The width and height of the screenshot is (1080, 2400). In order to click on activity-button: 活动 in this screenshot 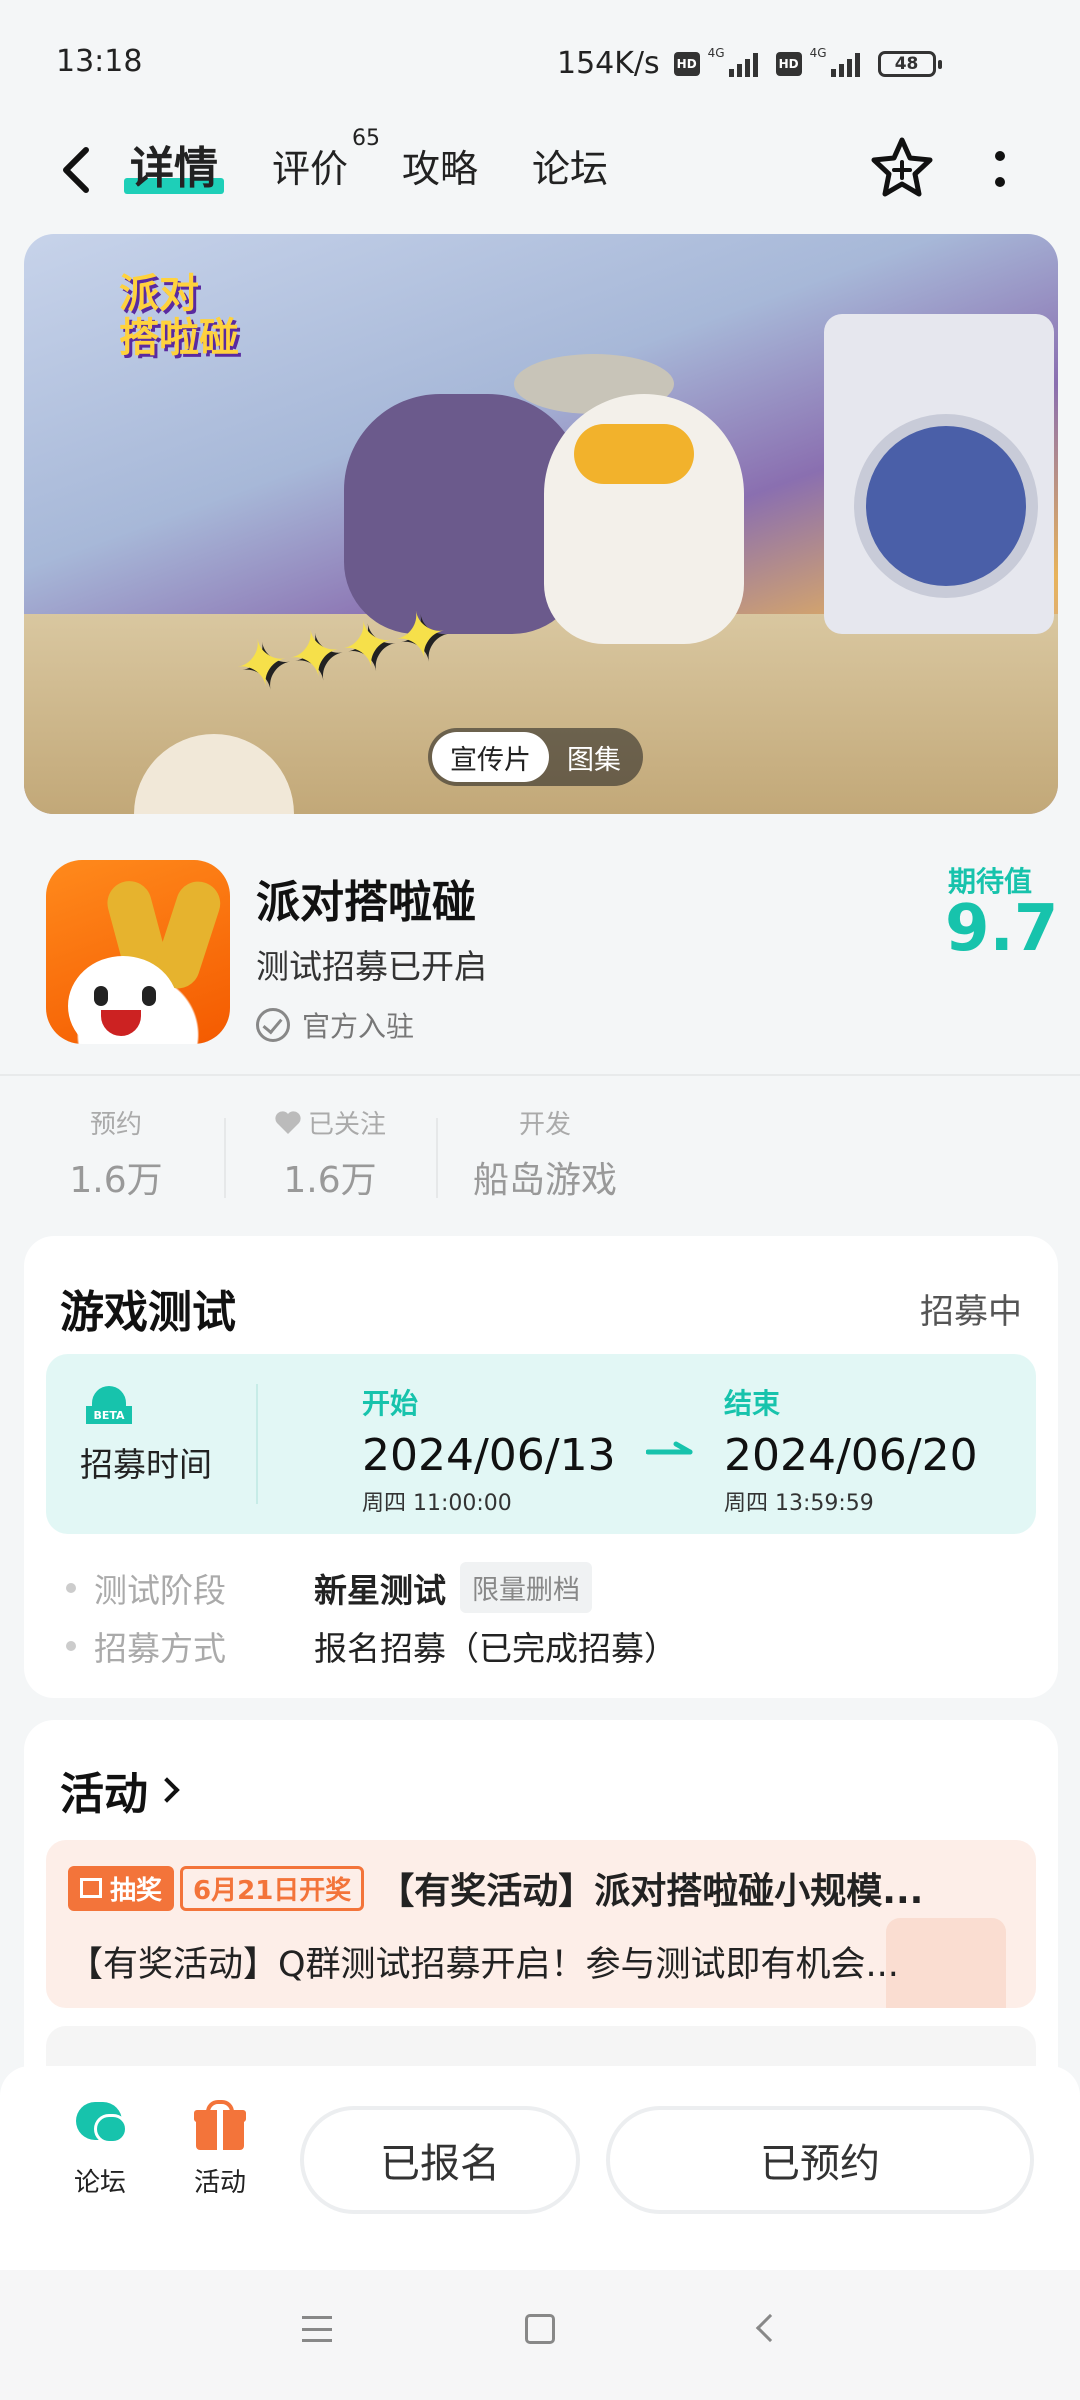, I will do `click(220, 2149)`.